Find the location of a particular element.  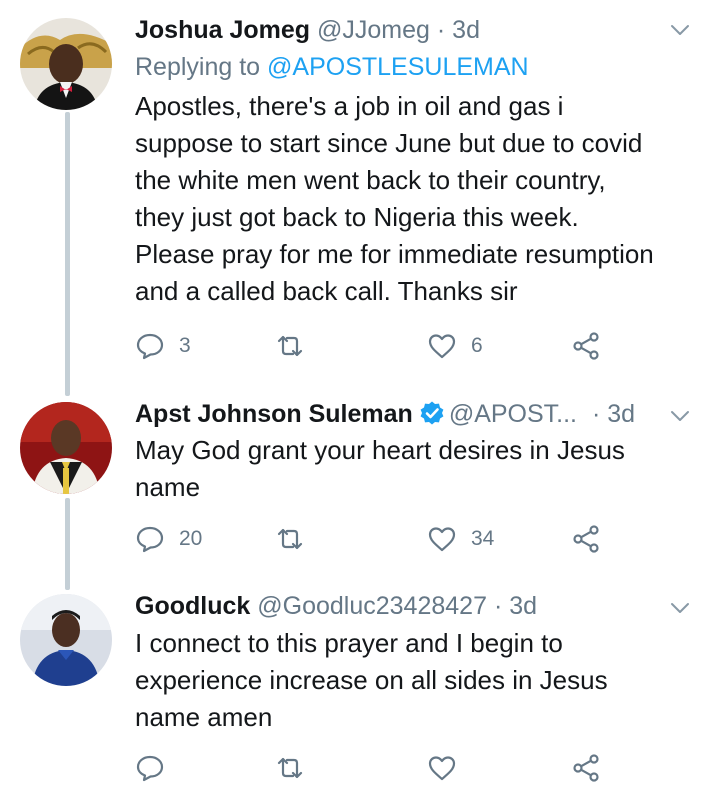

like-button is located at coordinates (449, 768).